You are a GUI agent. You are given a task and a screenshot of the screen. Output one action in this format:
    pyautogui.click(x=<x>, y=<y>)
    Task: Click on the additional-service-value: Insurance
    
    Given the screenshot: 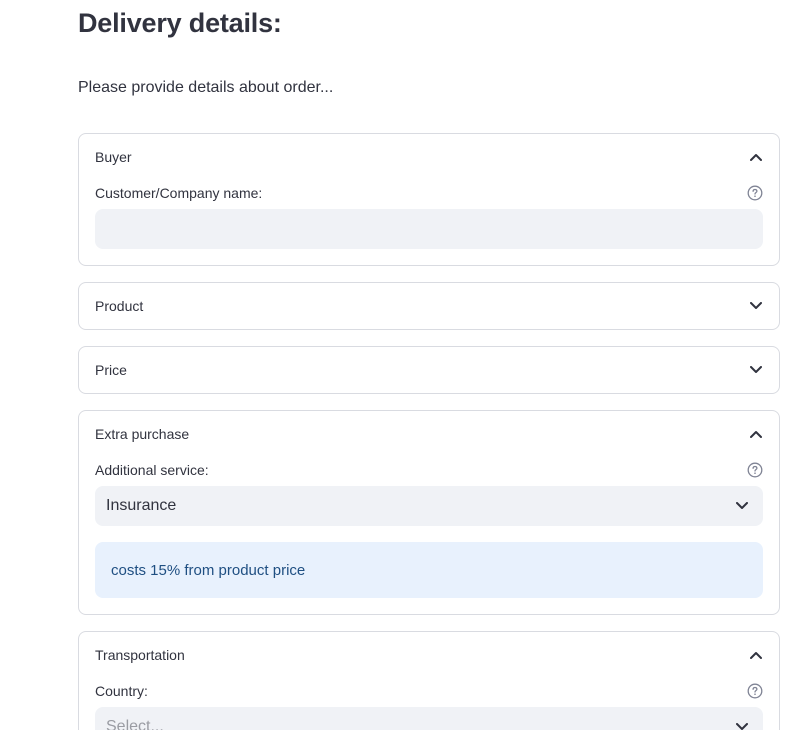 What is the action you would take?
    pyautogui.click(x=141, y=505)
    